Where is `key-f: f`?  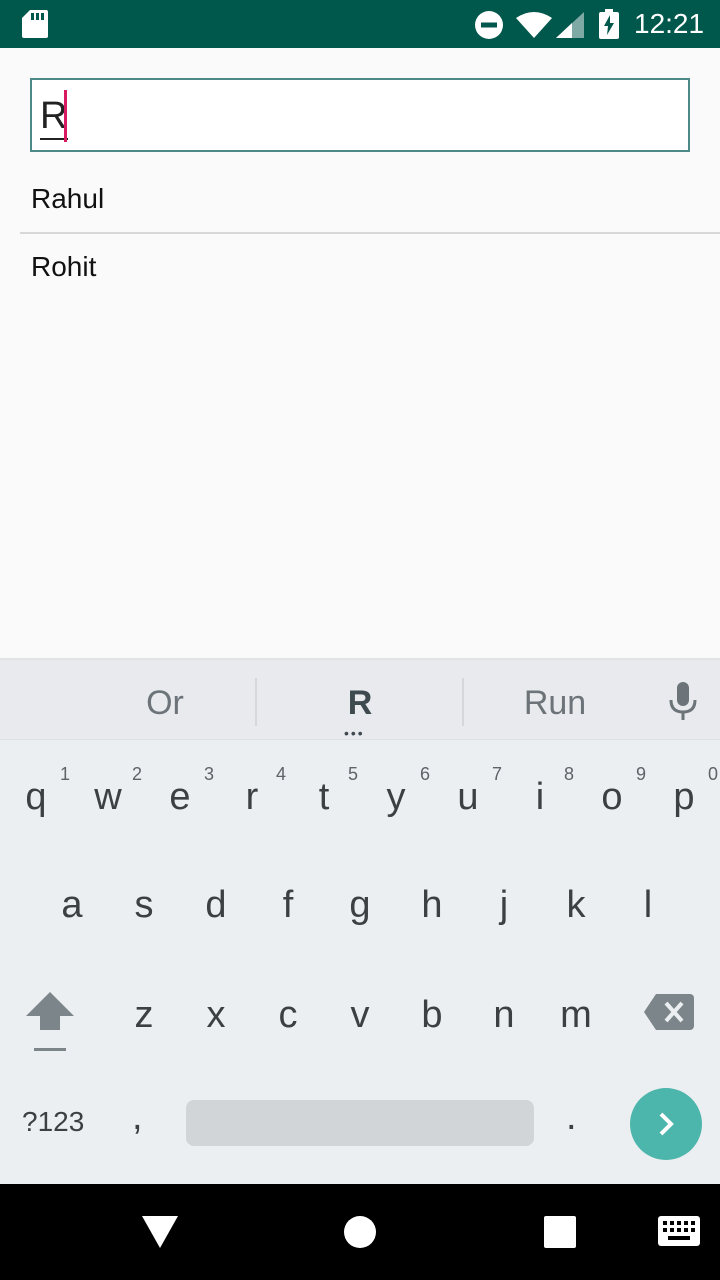 key-f: f is located at coordinates (288, 905).